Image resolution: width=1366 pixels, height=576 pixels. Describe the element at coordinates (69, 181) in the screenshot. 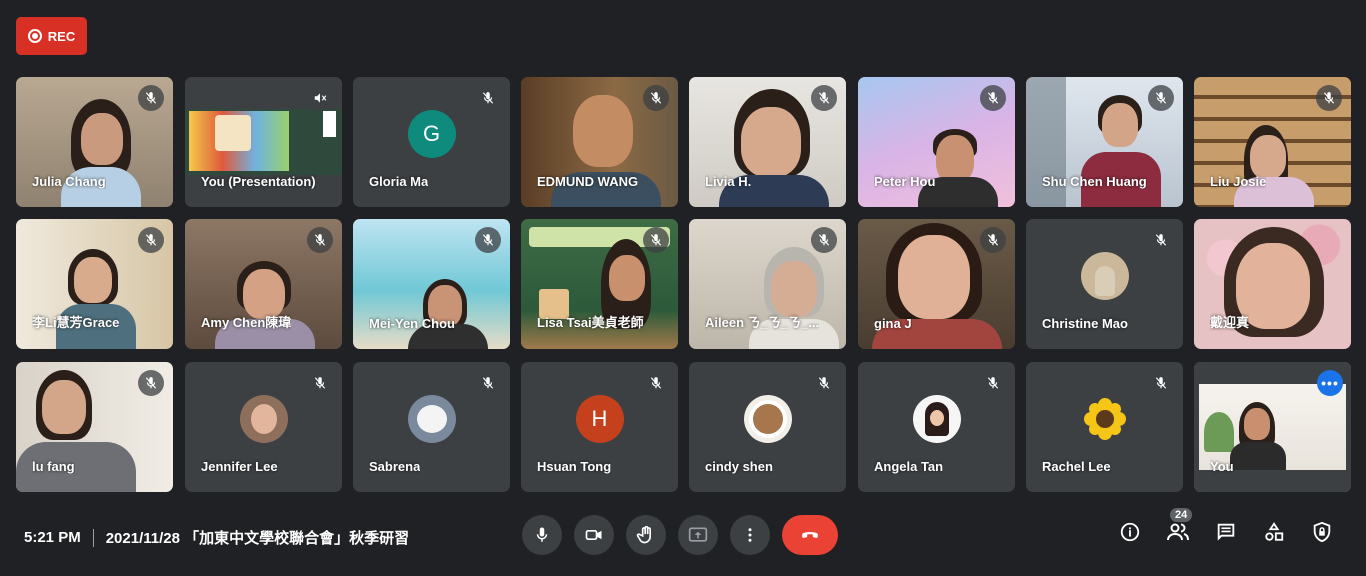

I see `participant-name: Julia Chang` at that location.